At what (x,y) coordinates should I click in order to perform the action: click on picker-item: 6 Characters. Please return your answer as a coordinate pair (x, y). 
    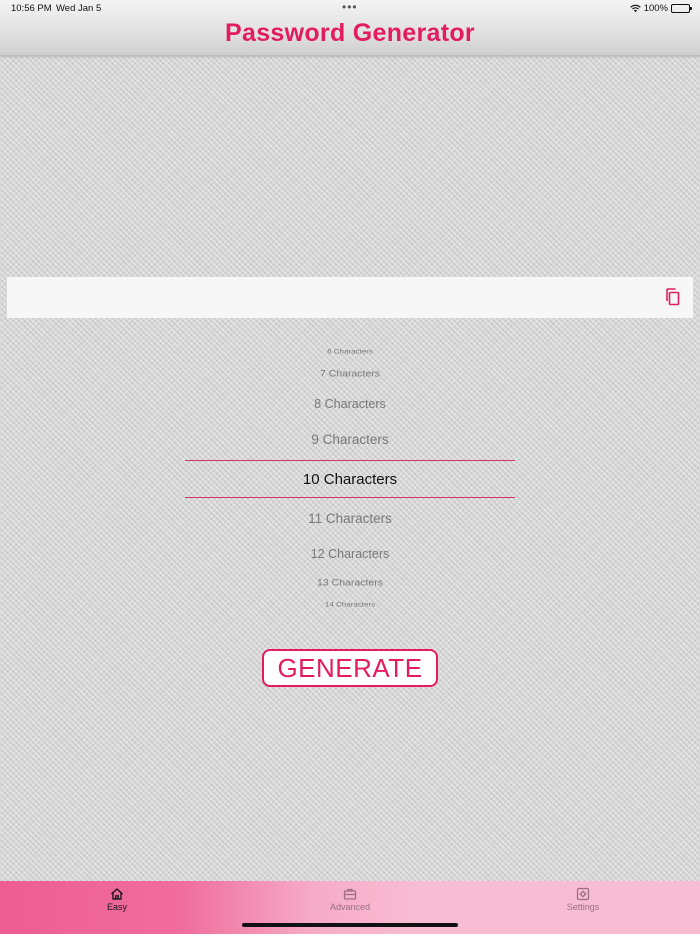
    Looking at the image, I should click on (350, 351).